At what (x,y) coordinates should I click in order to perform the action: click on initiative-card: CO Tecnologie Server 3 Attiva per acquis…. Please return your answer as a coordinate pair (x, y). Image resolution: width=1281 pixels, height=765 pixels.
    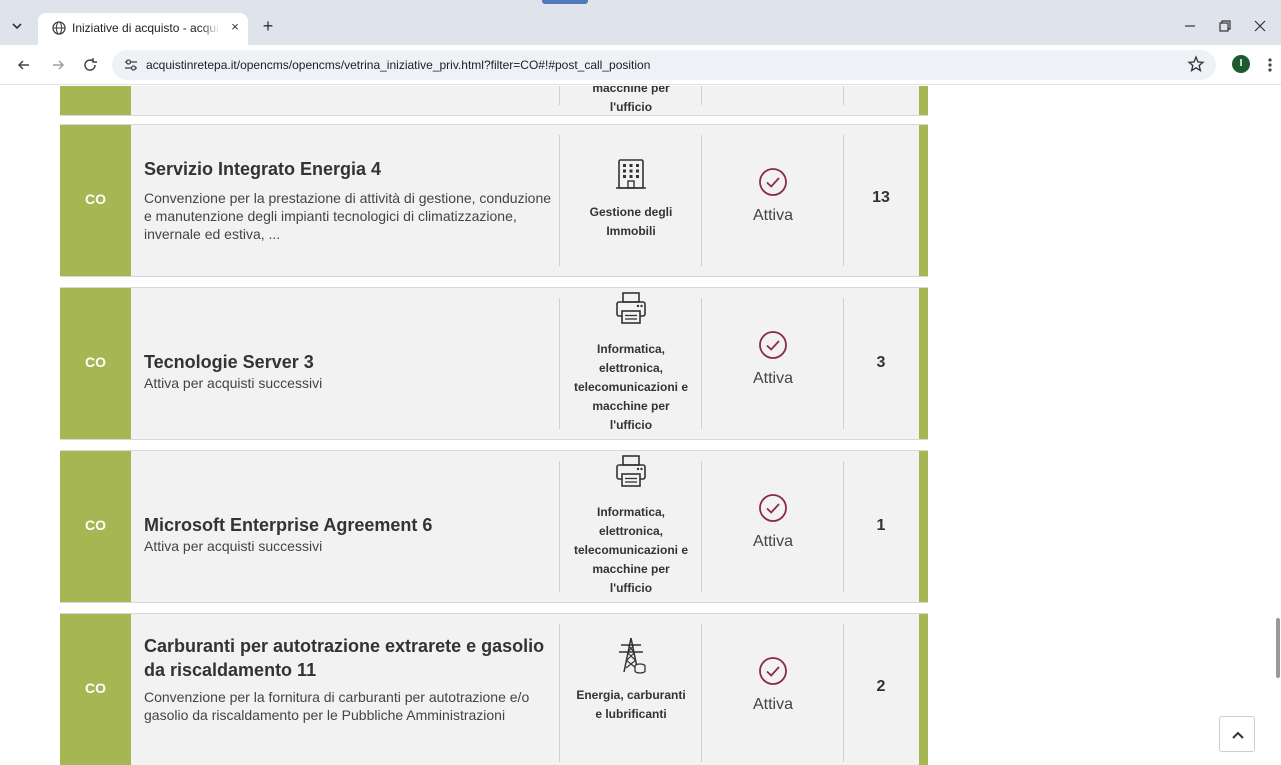
    Looking at the image, I should click on (494, 363).